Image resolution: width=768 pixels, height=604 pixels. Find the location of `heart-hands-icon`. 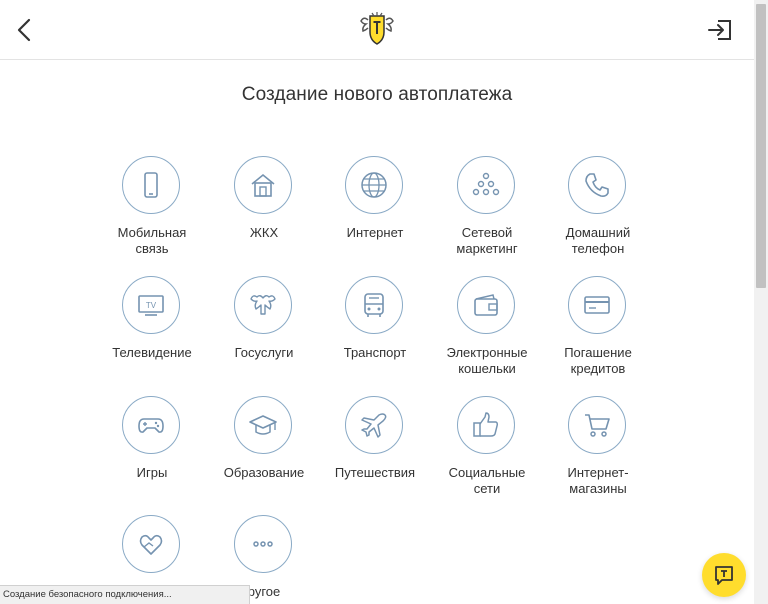

heart-hands-icon is located at coordinates (151, 544).